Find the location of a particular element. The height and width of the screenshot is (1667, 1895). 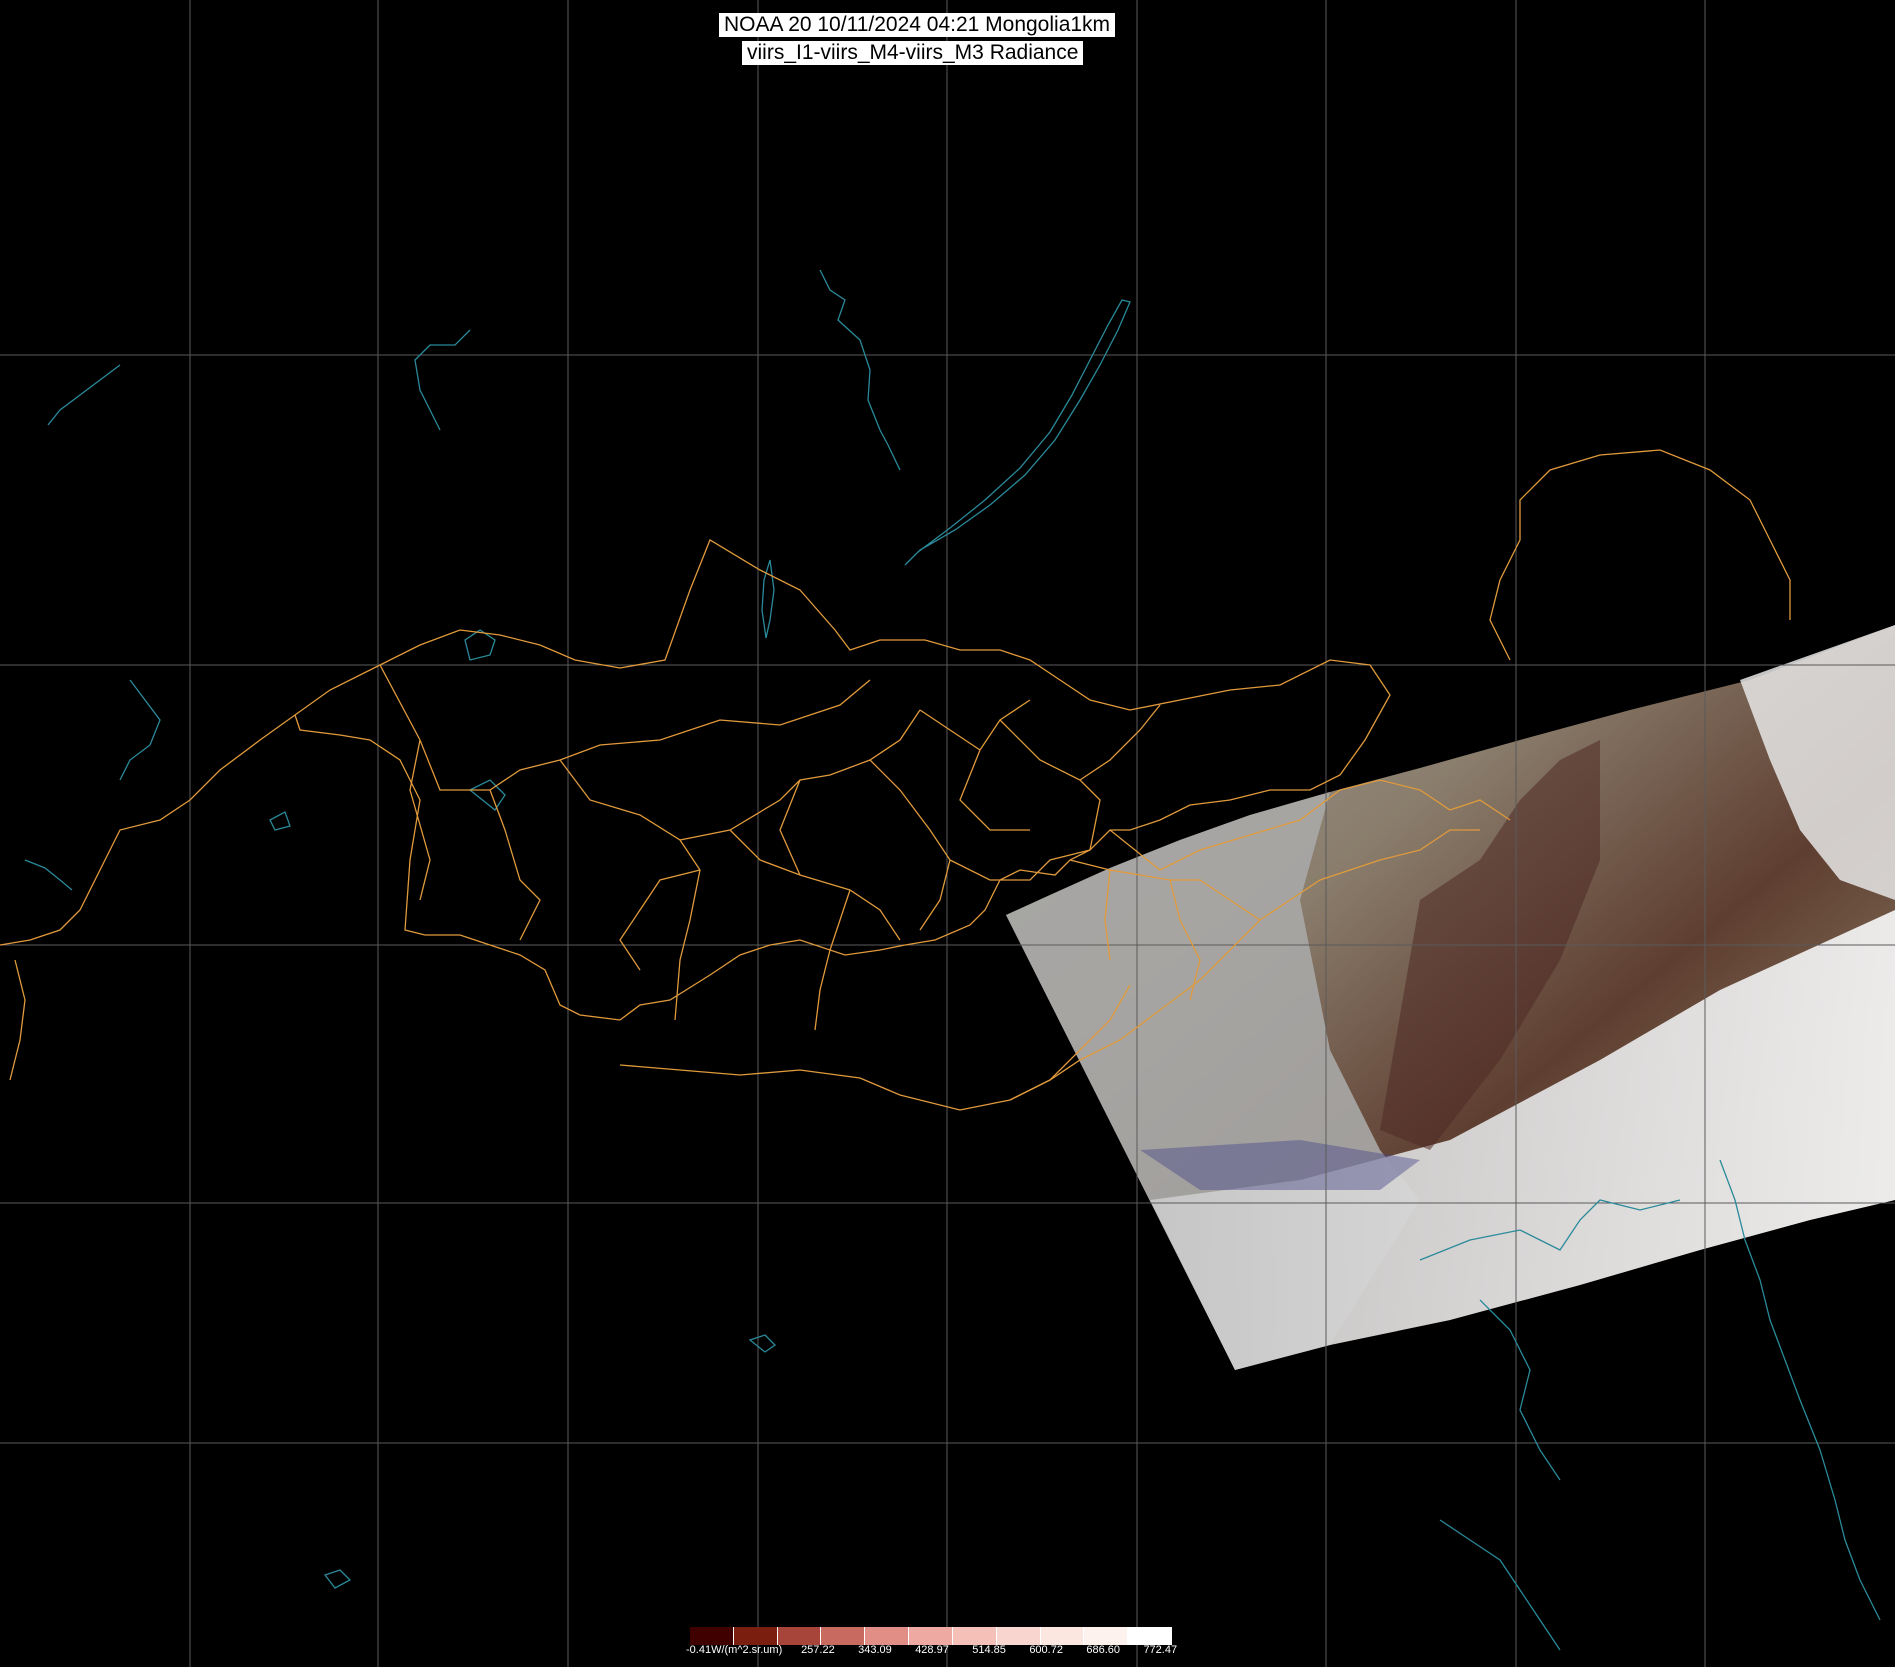

colorbar-tick: 428.97 is located at coordinates (932, 1650).